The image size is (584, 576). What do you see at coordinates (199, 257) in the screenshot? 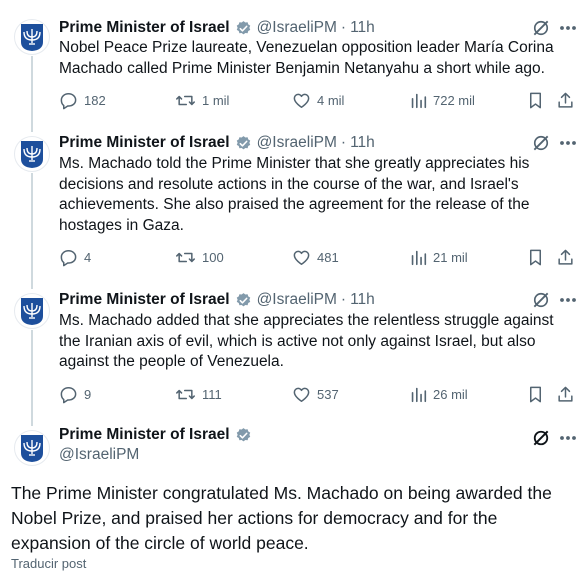
I see `retweet-button: 100` at bounding box center [199, 257].